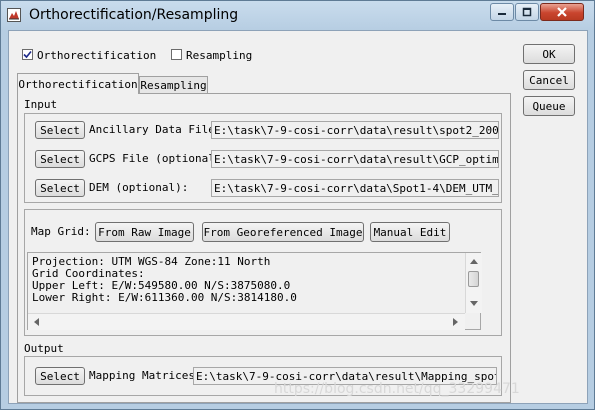  I want to click on scroll-right-icon, so click(455, 322).